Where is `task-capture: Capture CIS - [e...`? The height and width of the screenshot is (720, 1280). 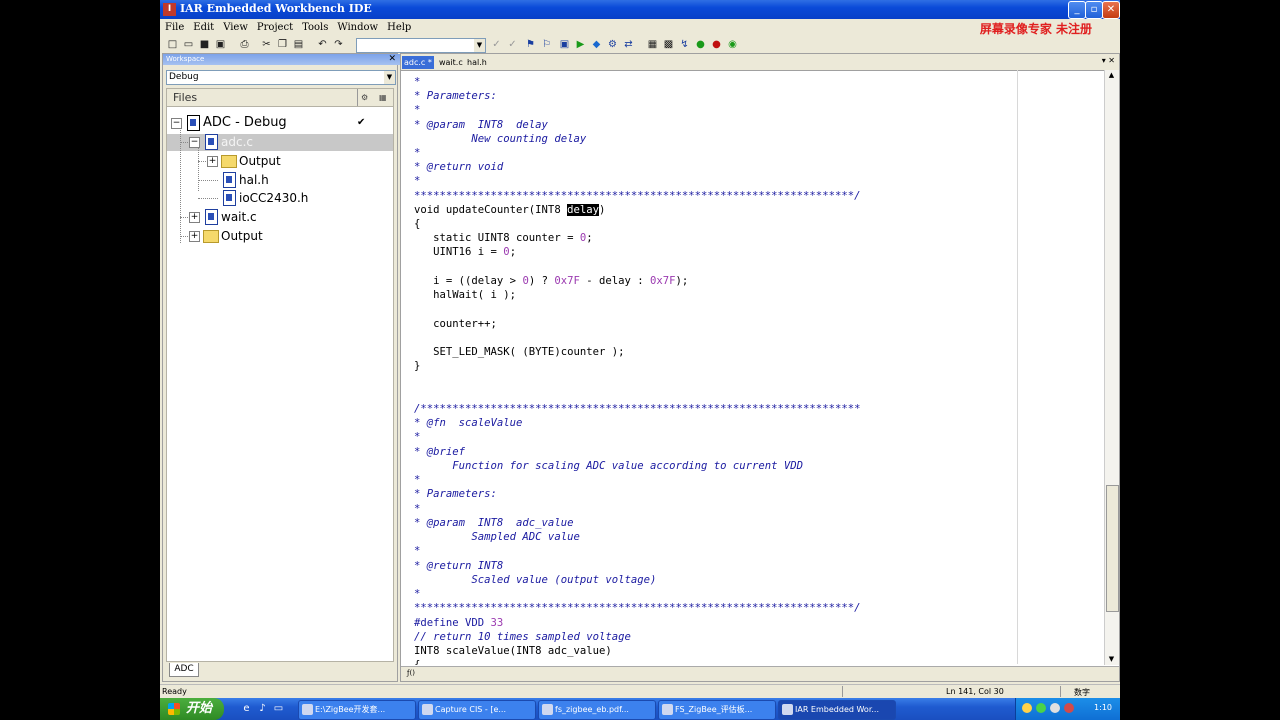 task-capture: Capture CIS - [e... is located at coordinates (477, 710).